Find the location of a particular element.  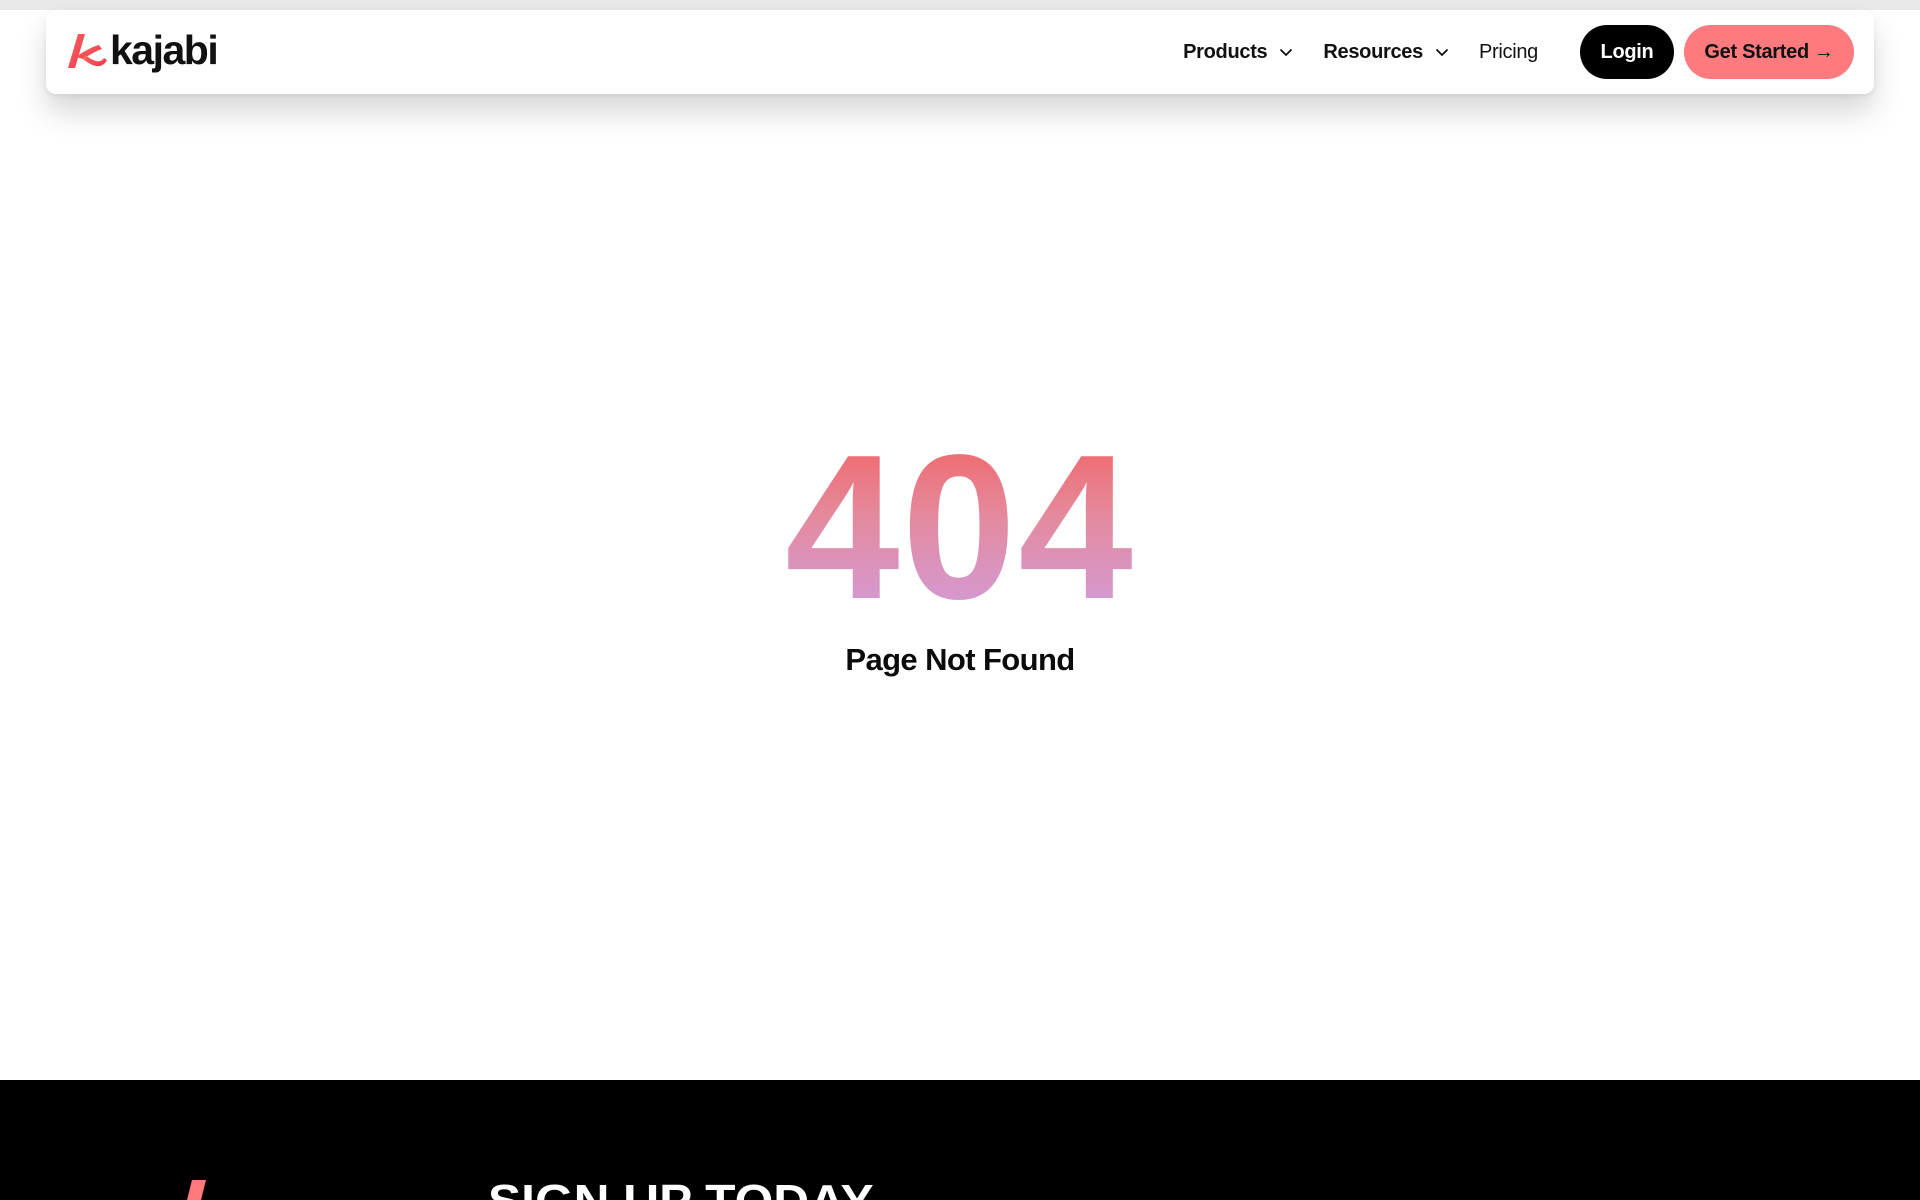

login-button: Login is located at coordinates (1627, 52).